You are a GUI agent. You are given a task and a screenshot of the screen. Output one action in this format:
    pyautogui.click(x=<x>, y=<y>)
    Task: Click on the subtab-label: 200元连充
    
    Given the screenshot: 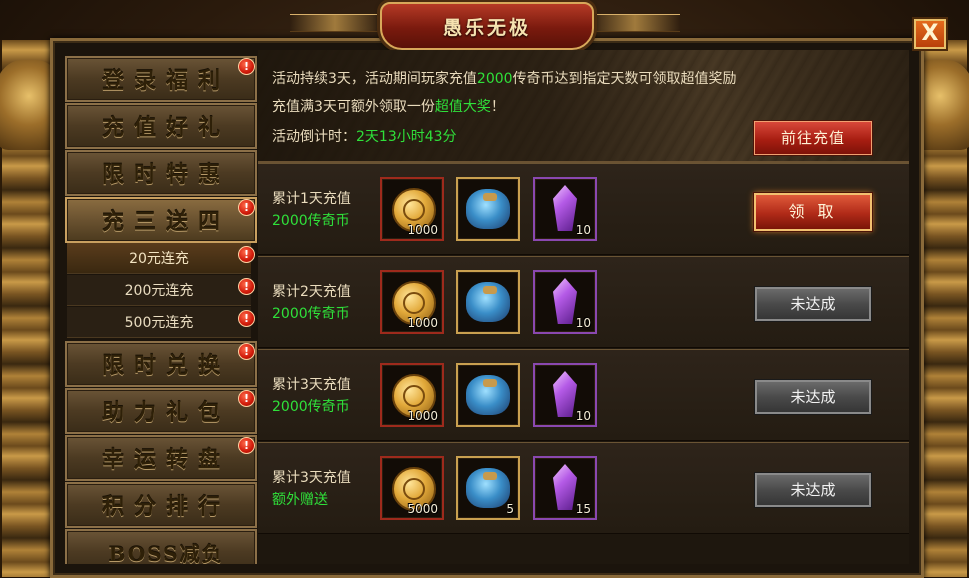 What is the action you would take?
    pyautogui.click(x=159, y=291)
    